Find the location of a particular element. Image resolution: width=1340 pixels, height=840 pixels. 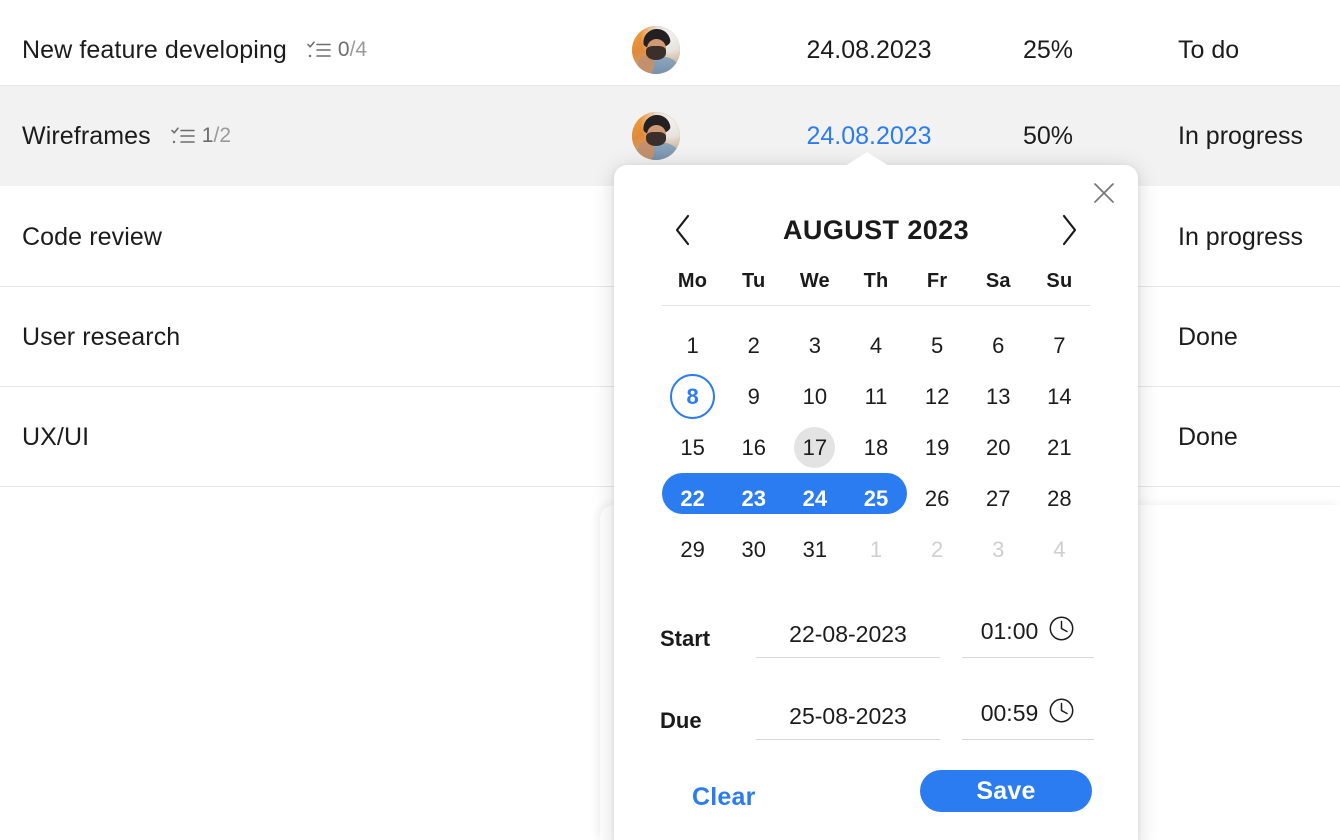

calendar-header: AUGUST 2023 is located at coordinates (876, 230).